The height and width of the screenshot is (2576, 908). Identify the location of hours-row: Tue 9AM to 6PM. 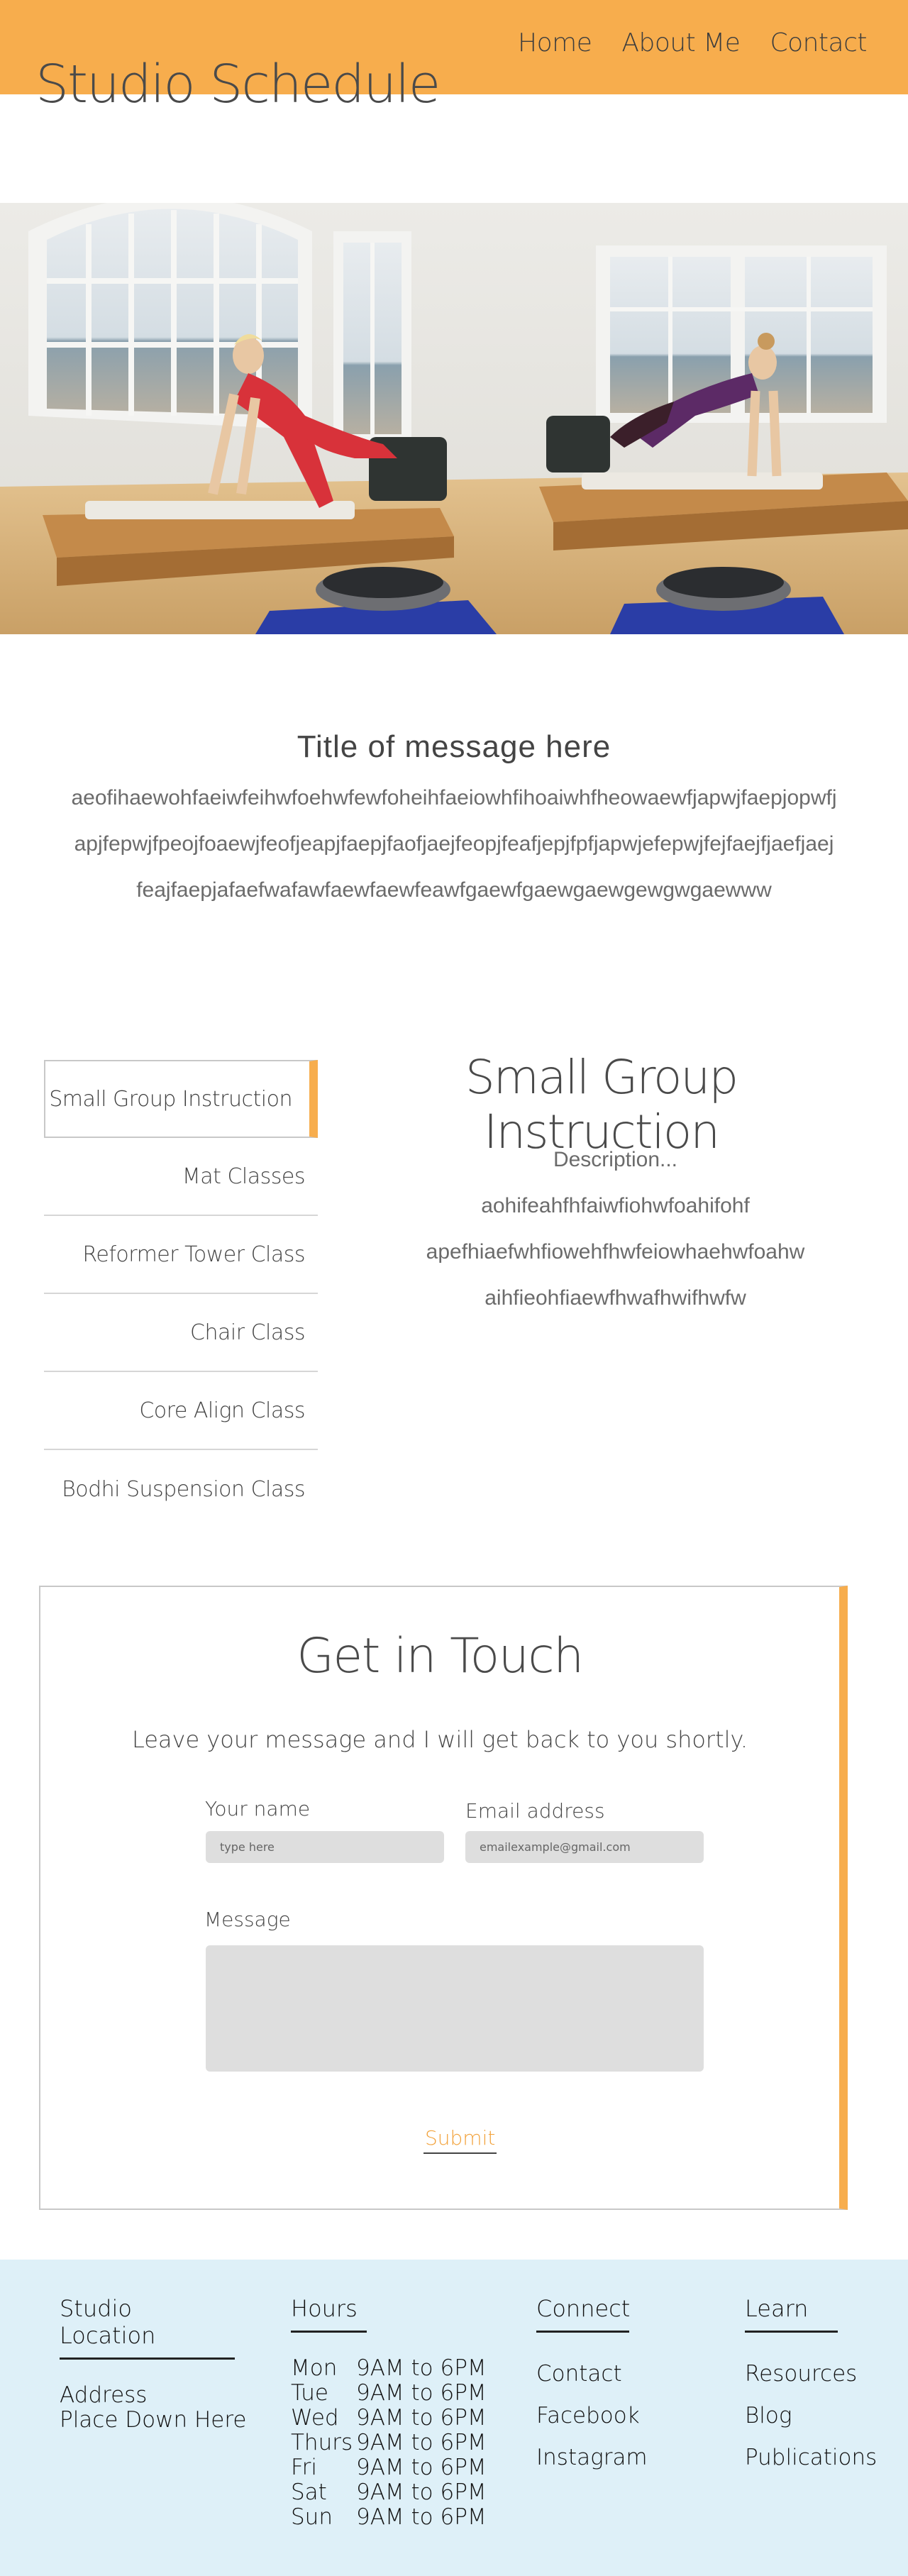
(389, 2393).